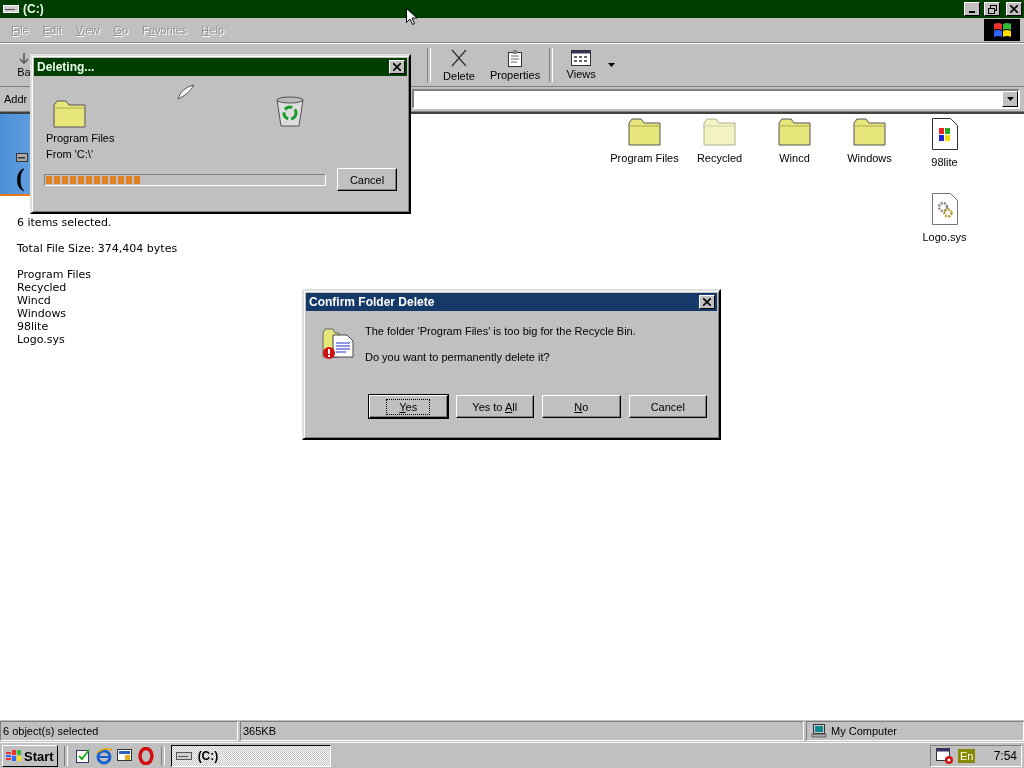 Image resolution: width=1024 pixels, height=768 pixels. What do you see at coordinates (338, 343) in the screenshot?
I see `folder-warning-icon` at bounding box center [338, 343].